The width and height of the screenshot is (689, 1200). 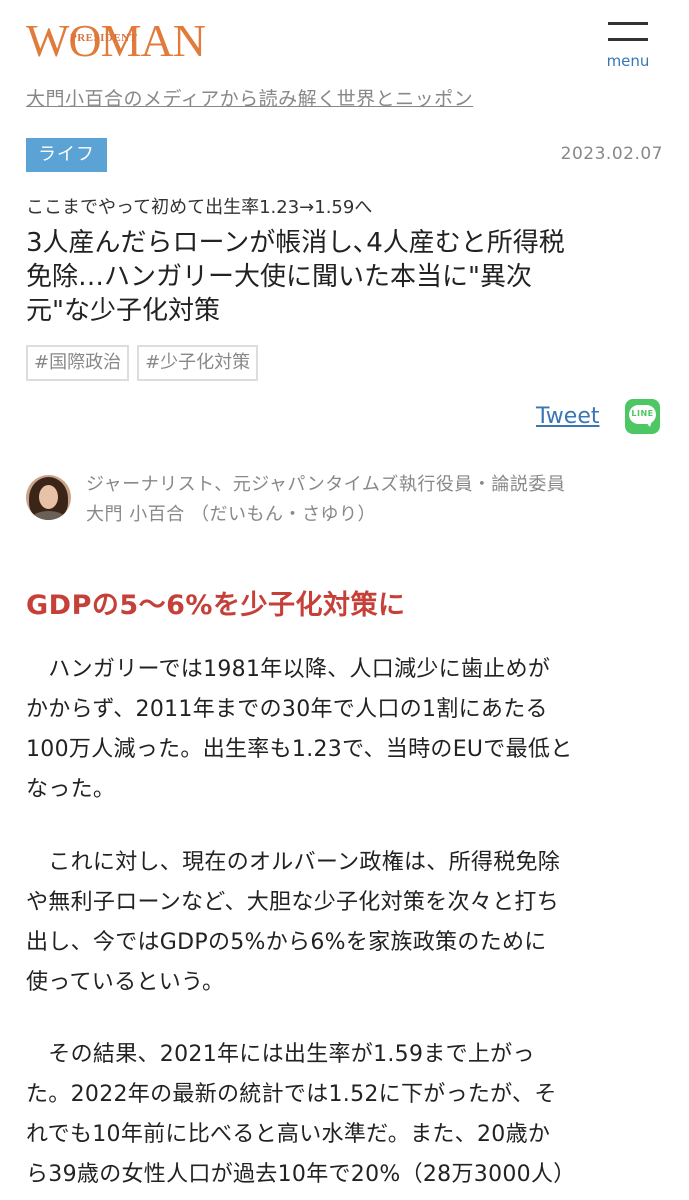 I want to click on tag-international-politics: #国際政治, so click(x=78, y=363).